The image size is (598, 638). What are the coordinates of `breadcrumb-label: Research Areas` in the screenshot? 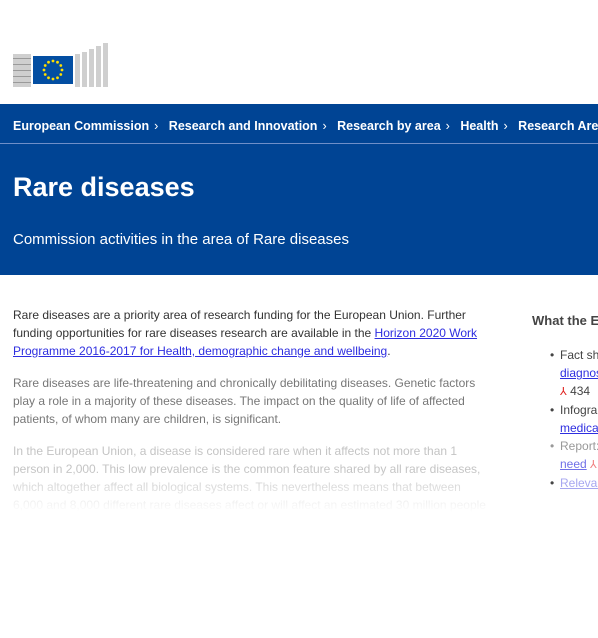 It's located at (558, 126).